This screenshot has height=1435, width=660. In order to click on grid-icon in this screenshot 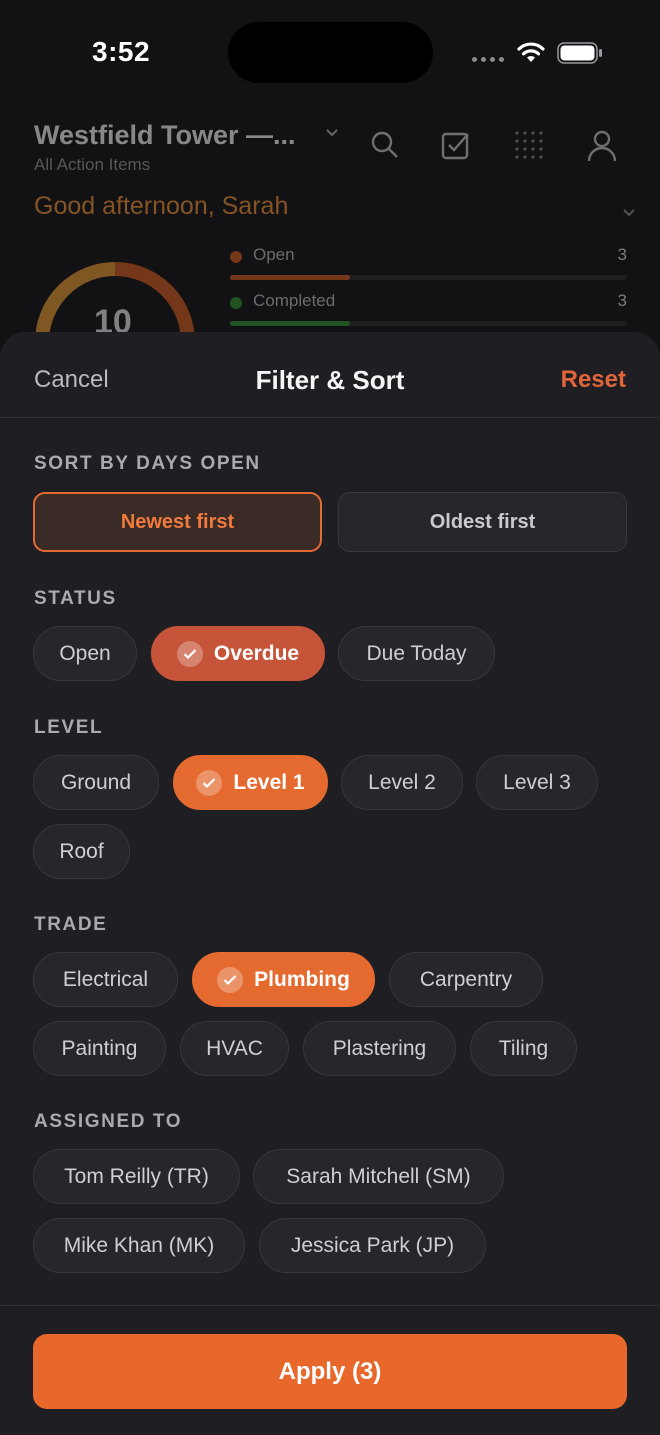, I will do `click(529, 145)`.